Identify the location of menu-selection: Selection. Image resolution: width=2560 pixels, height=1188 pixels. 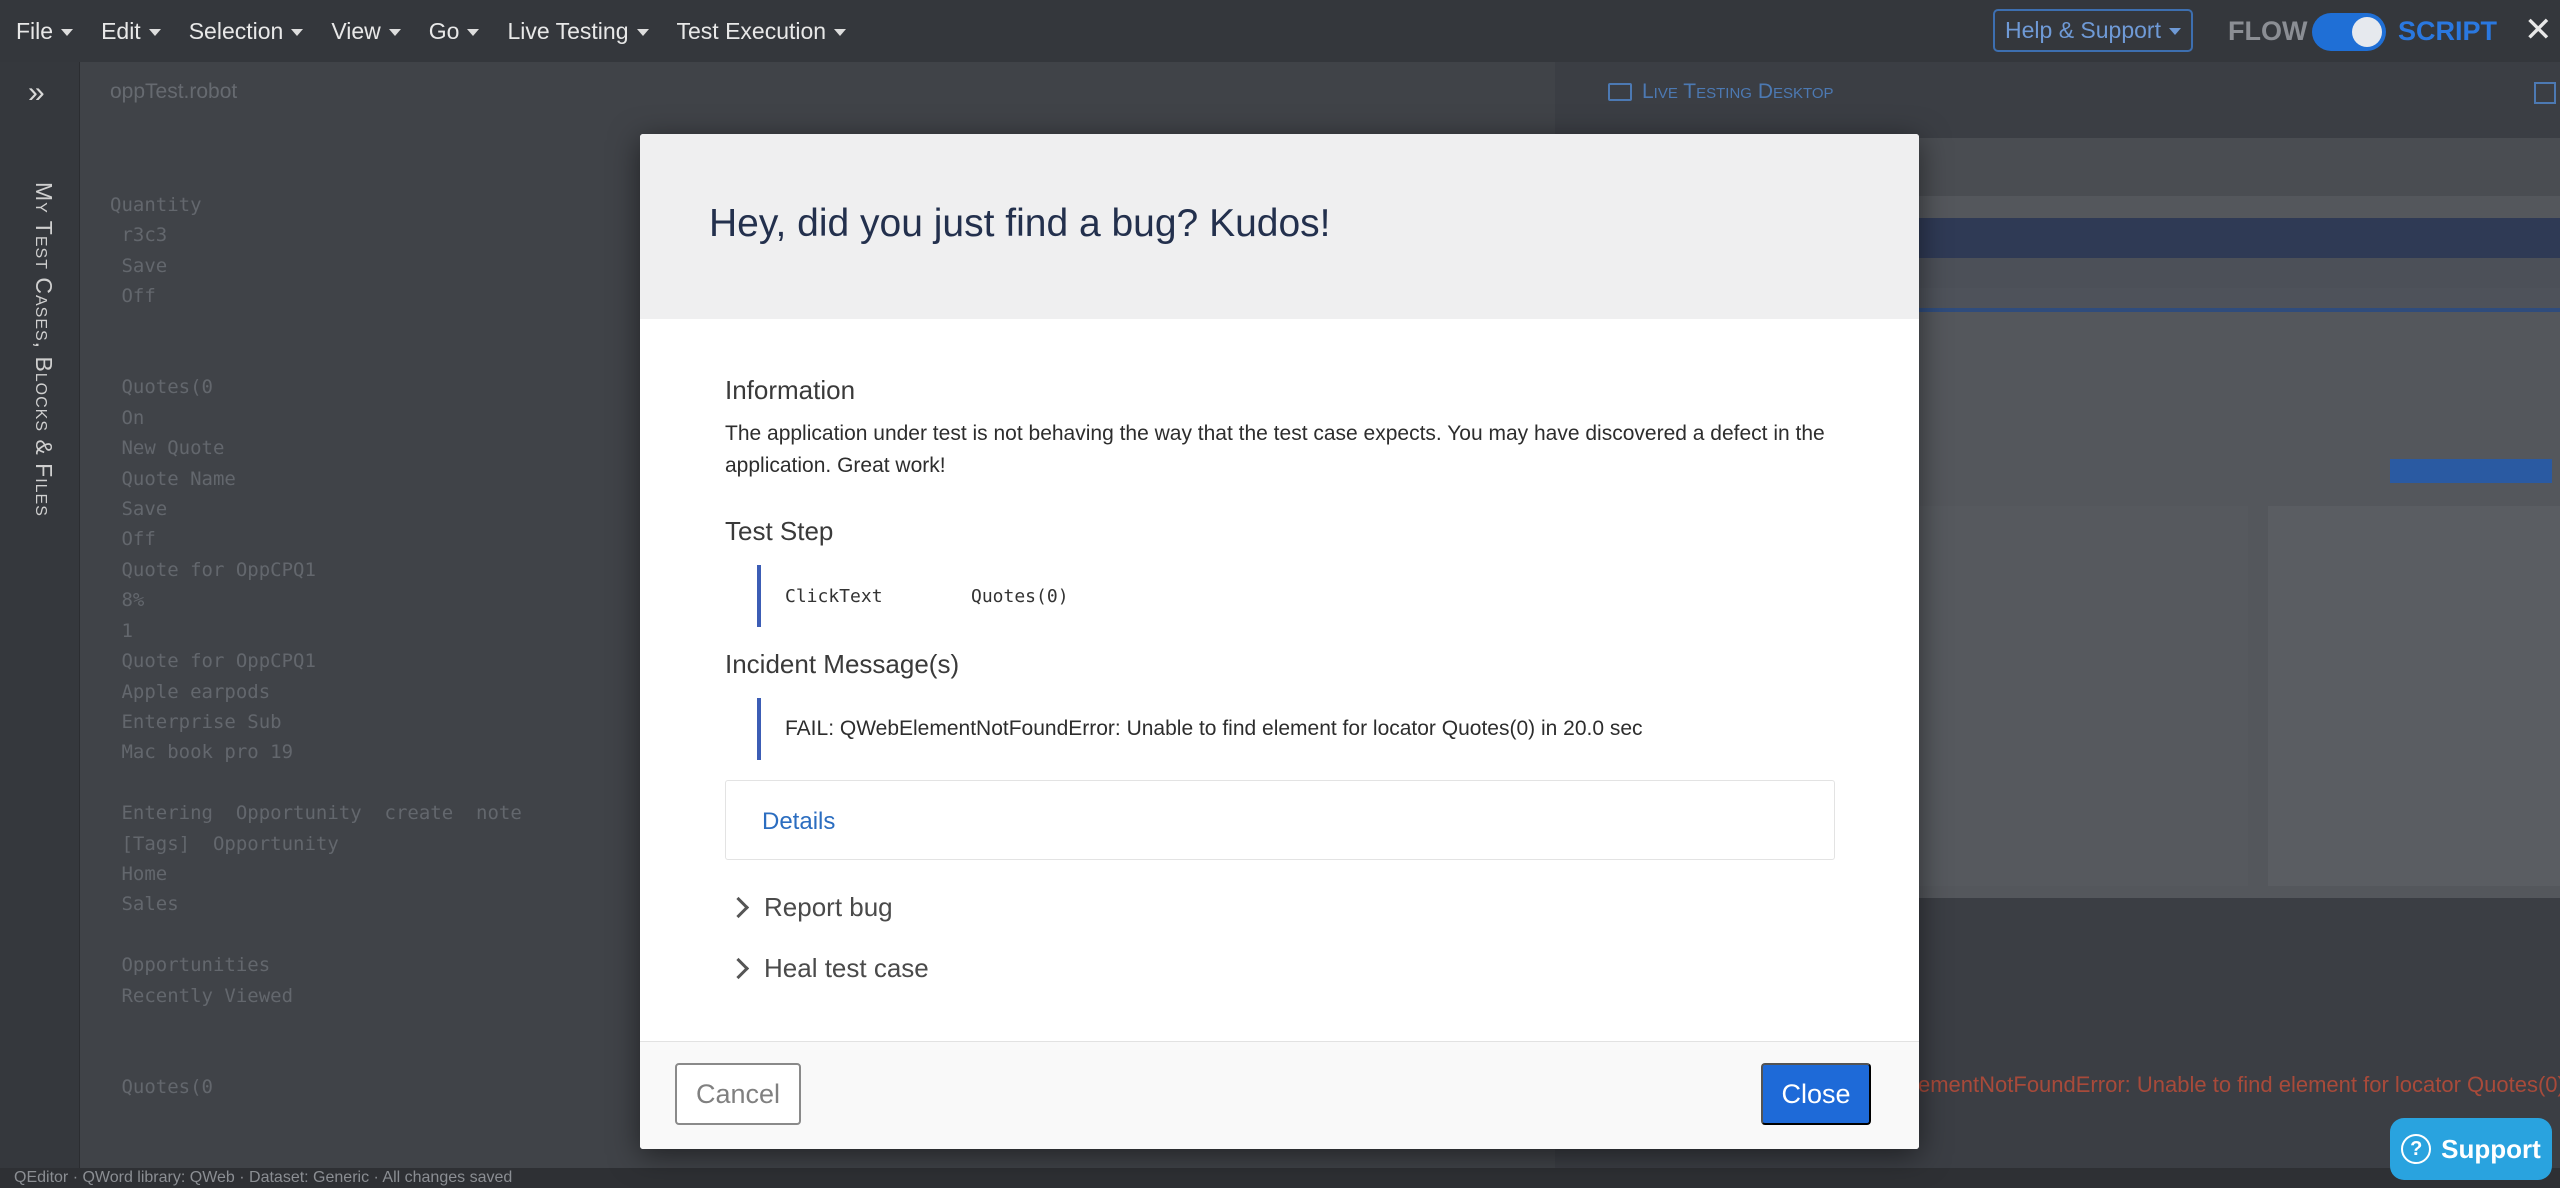
(246, 31).